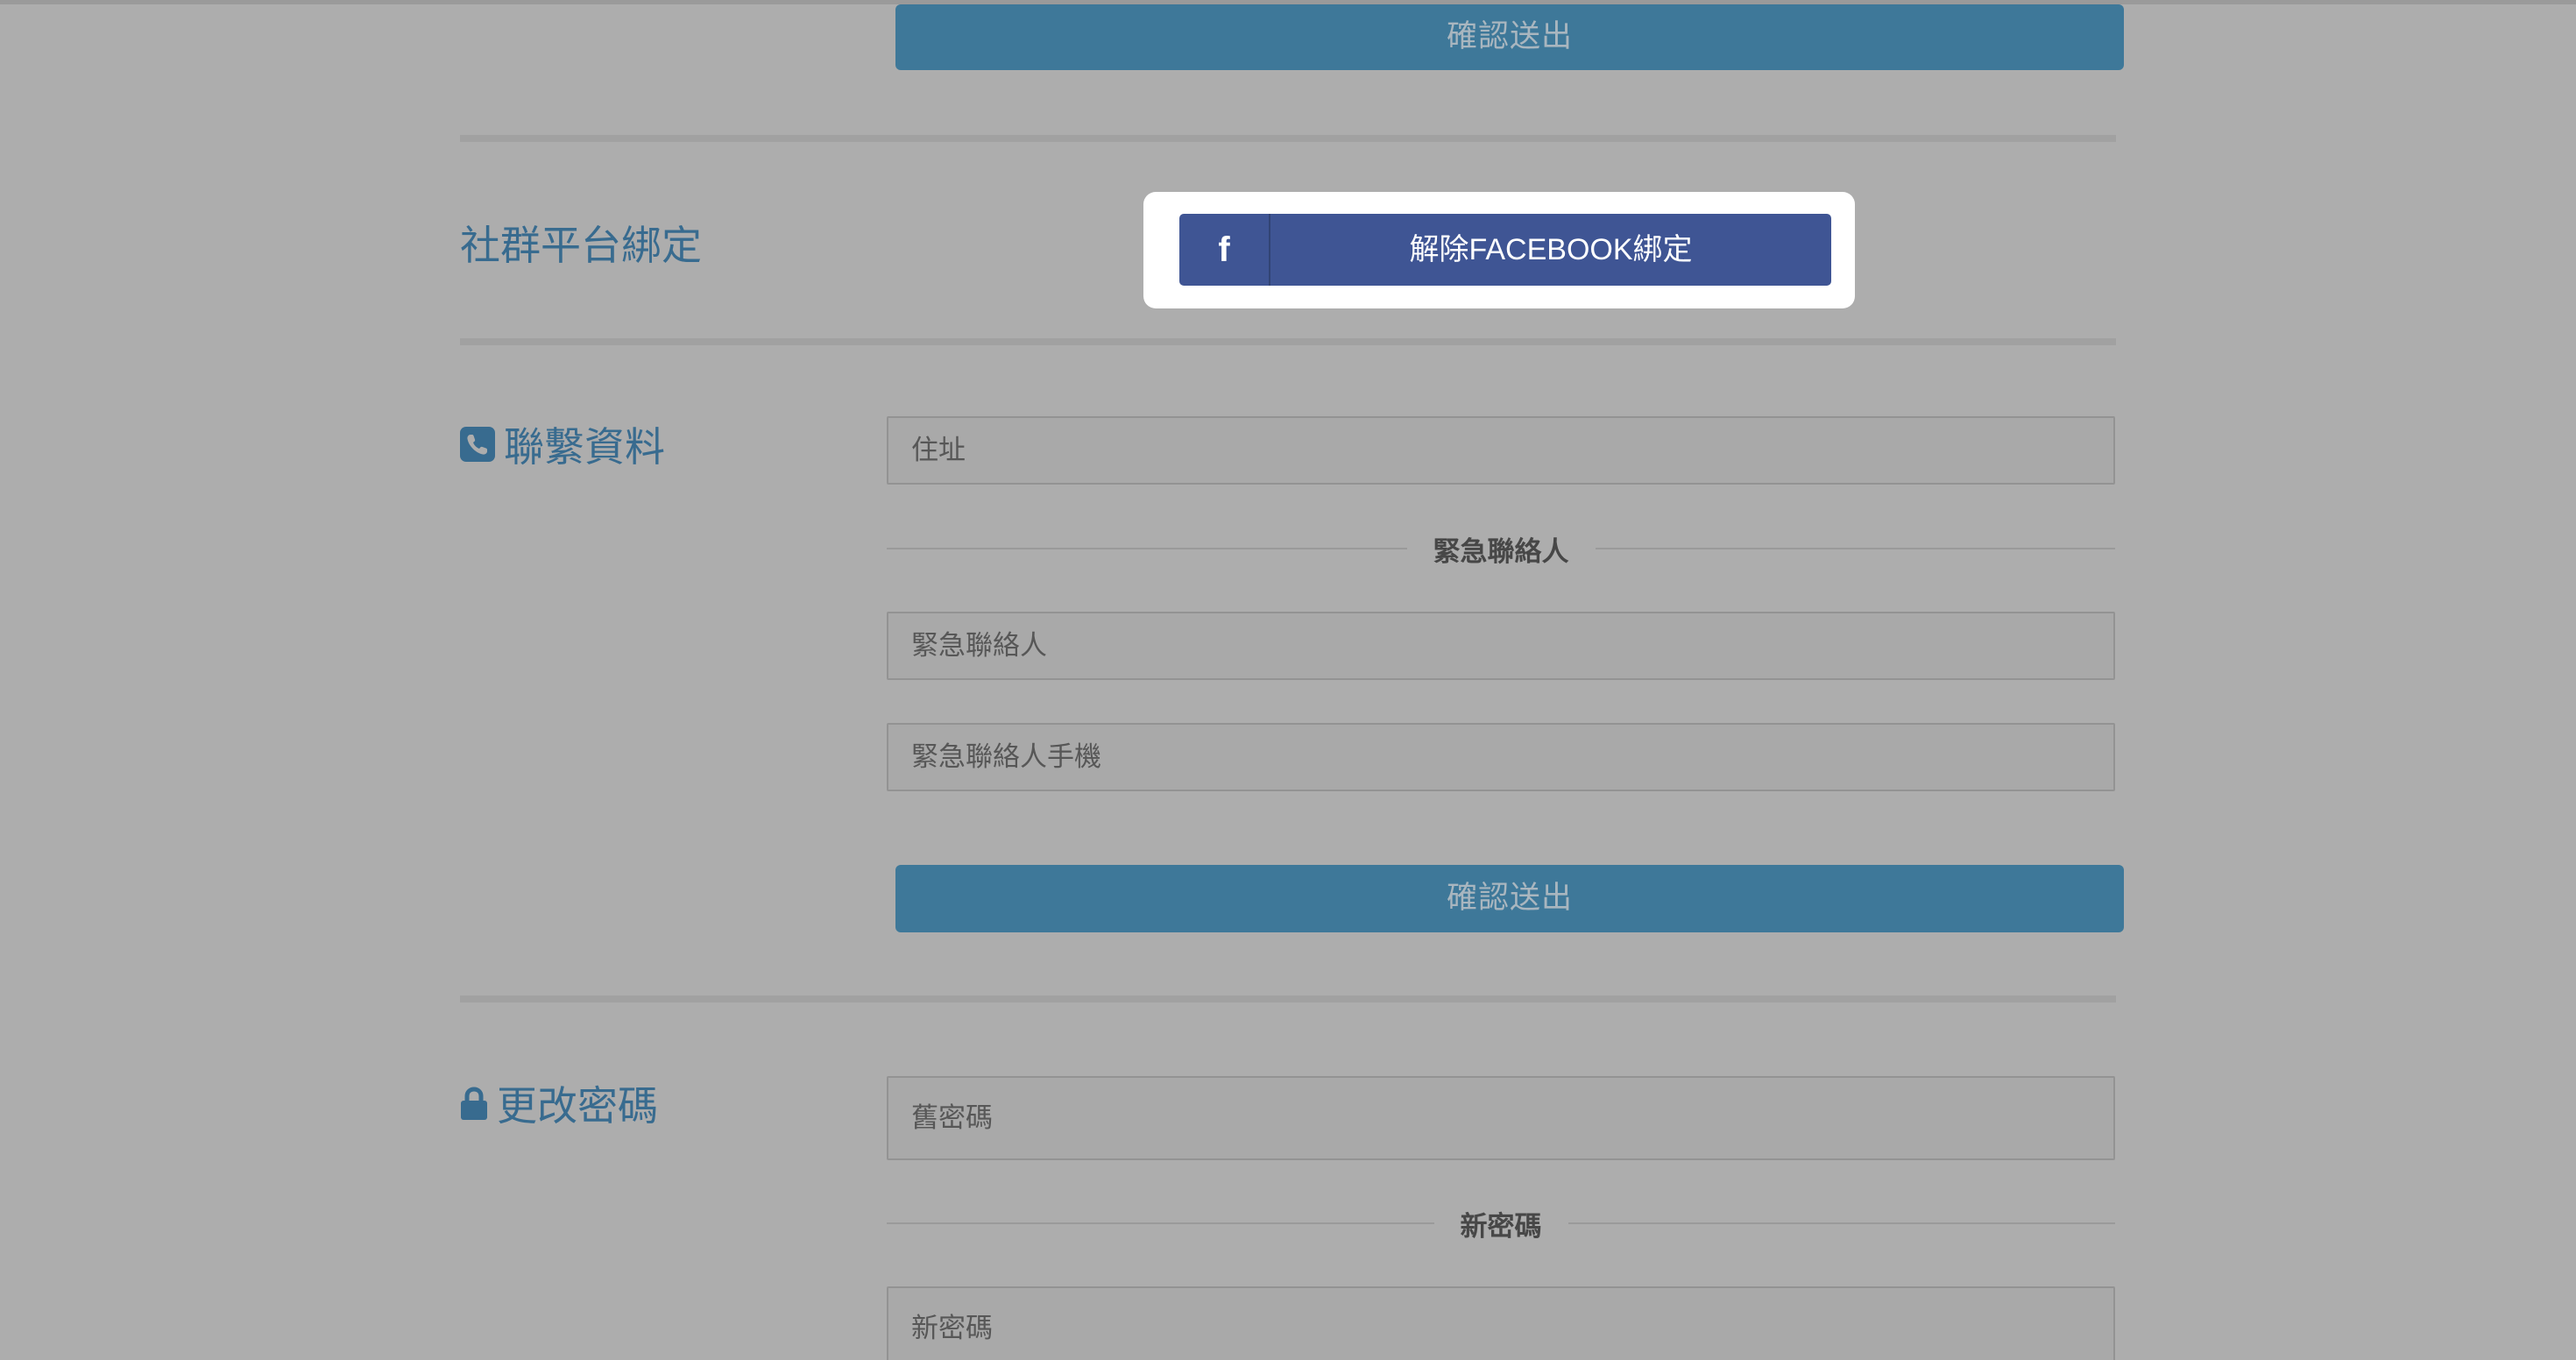  What do you see at coordinates (1501, 1118) in the screenshot?
I see `old-password-input: 舊密碼` at bounding box center [1501, 1118].